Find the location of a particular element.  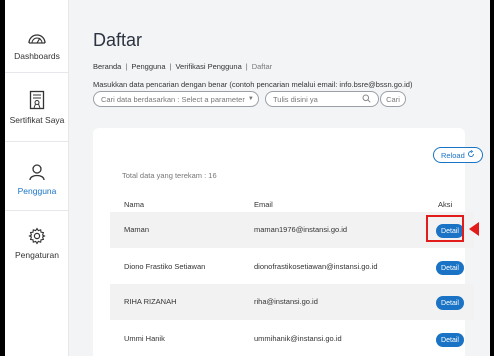

cell-name: RIHA RIZANAH is located at coordinates (150, 301).